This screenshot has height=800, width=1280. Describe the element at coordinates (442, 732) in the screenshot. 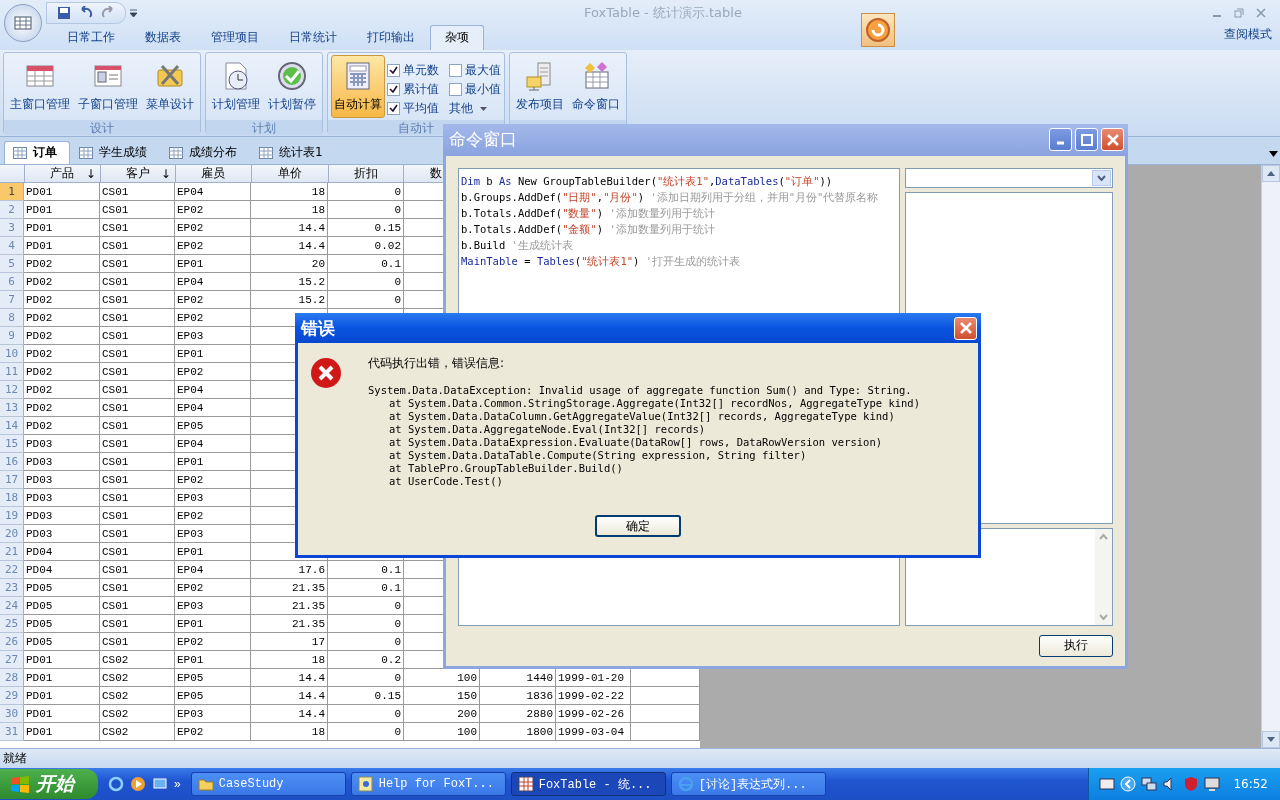

I see `table-cell: 100` at that location.